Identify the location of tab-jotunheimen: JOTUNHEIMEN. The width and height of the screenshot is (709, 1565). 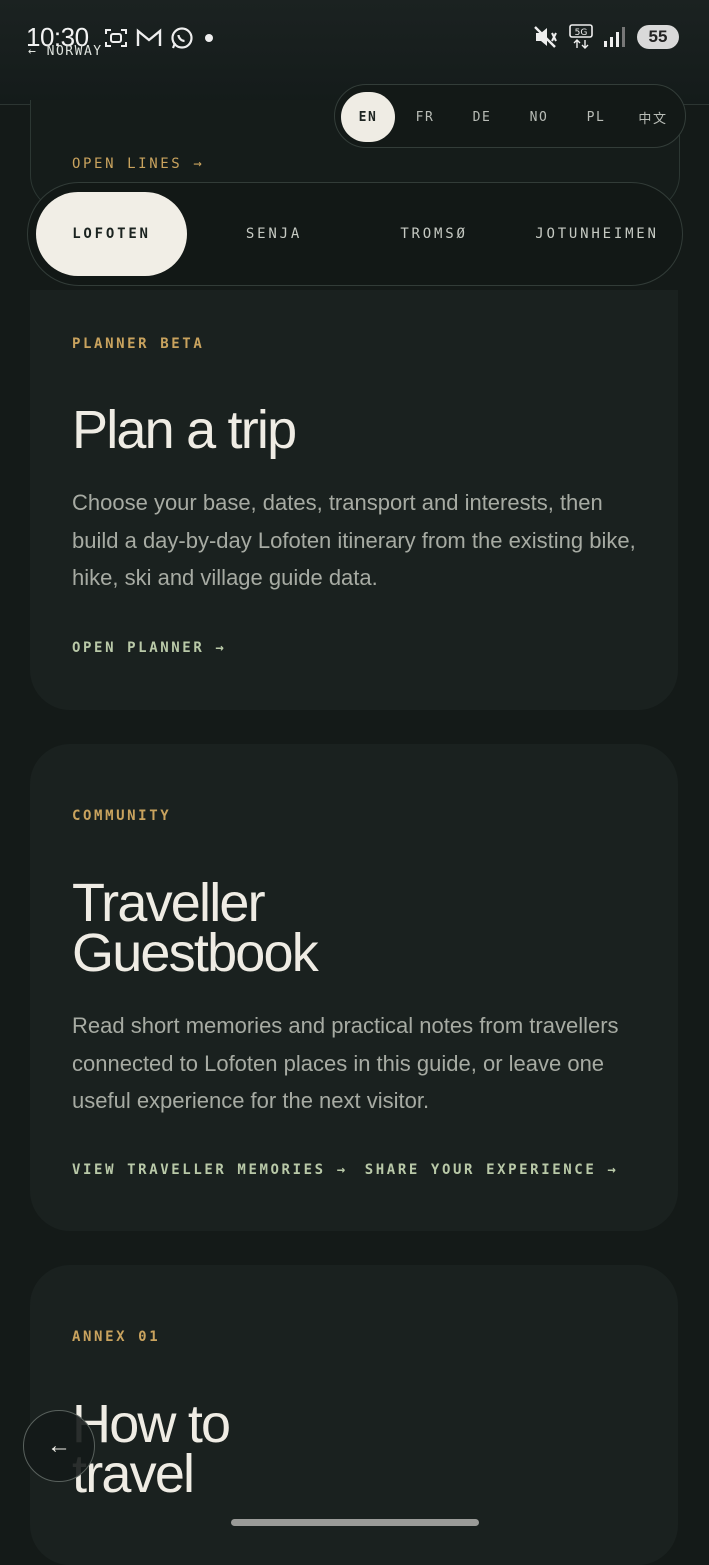
(597, 234).